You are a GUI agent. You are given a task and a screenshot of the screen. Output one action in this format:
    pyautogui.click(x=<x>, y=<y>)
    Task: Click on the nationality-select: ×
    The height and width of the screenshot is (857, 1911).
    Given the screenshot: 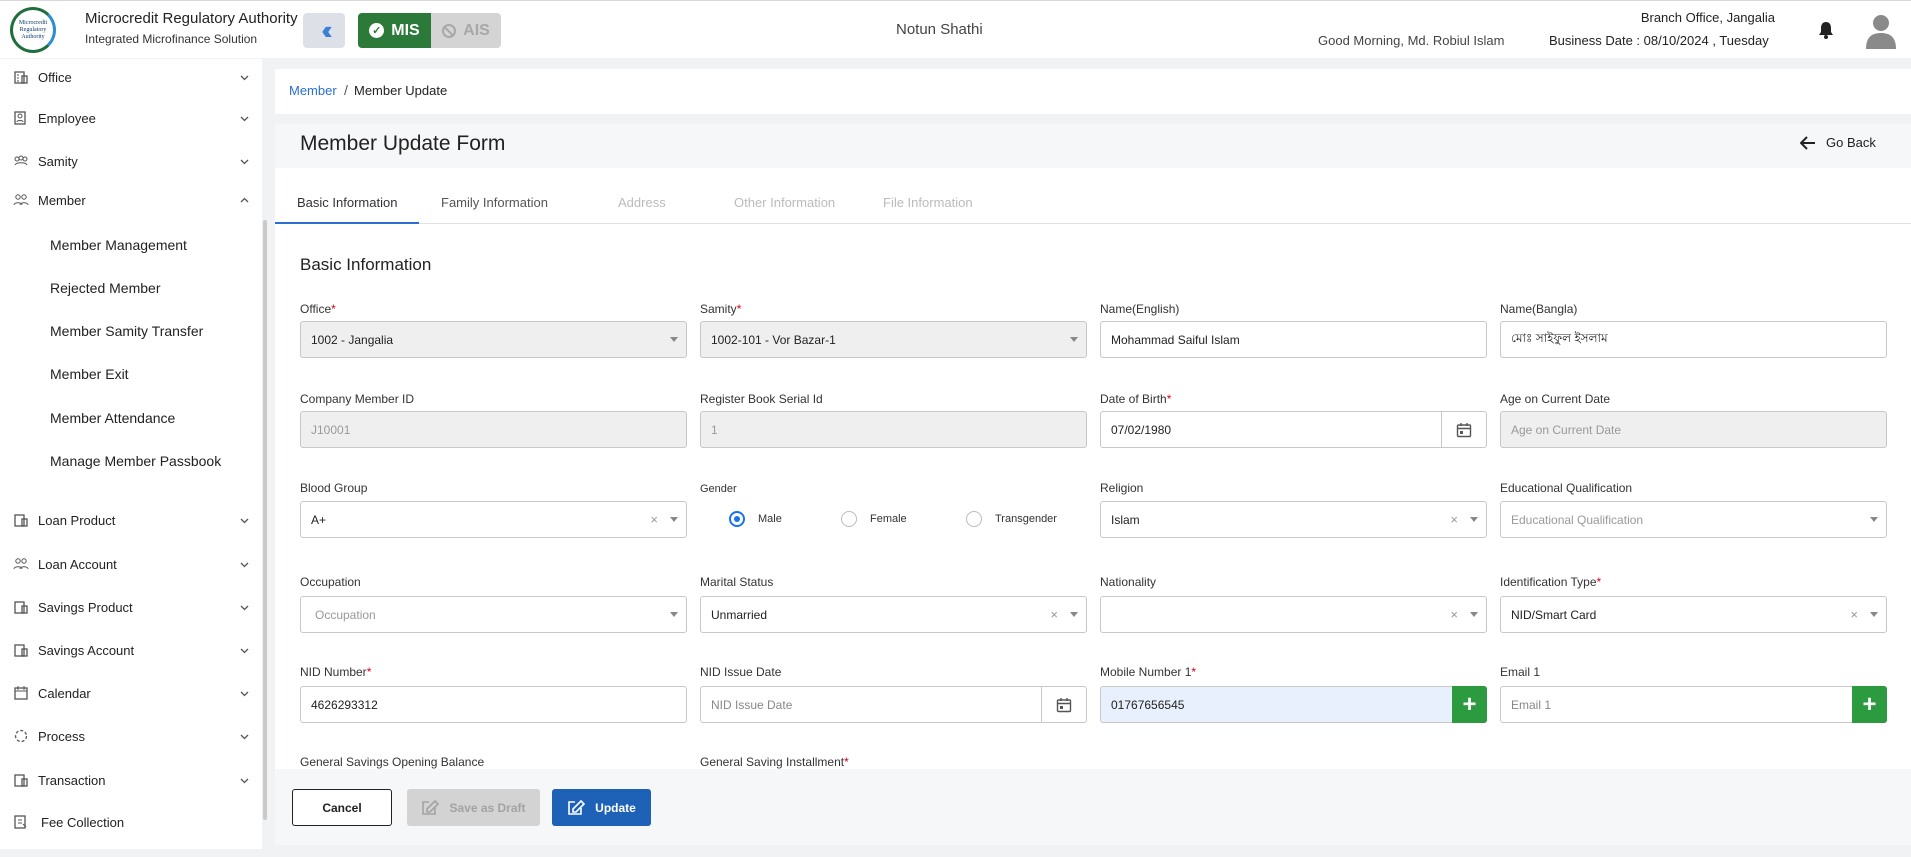 What is the action you would take?
    pyautogui.click(x=1293, y=614)
    